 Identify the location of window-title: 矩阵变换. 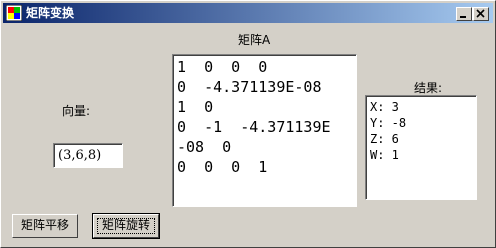
(50, 13).